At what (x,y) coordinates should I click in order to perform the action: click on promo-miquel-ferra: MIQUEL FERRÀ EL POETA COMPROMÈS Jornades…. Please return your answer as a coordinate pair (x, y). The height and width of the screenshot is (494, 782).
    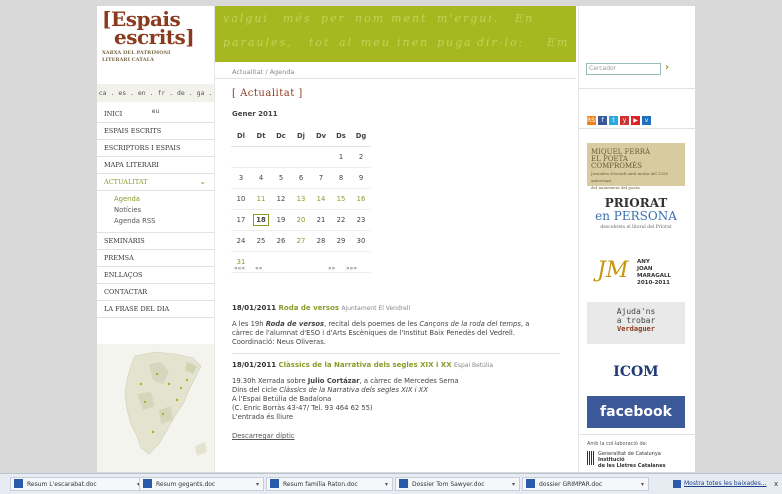
    Looking at the image, I should click on (636, 166).